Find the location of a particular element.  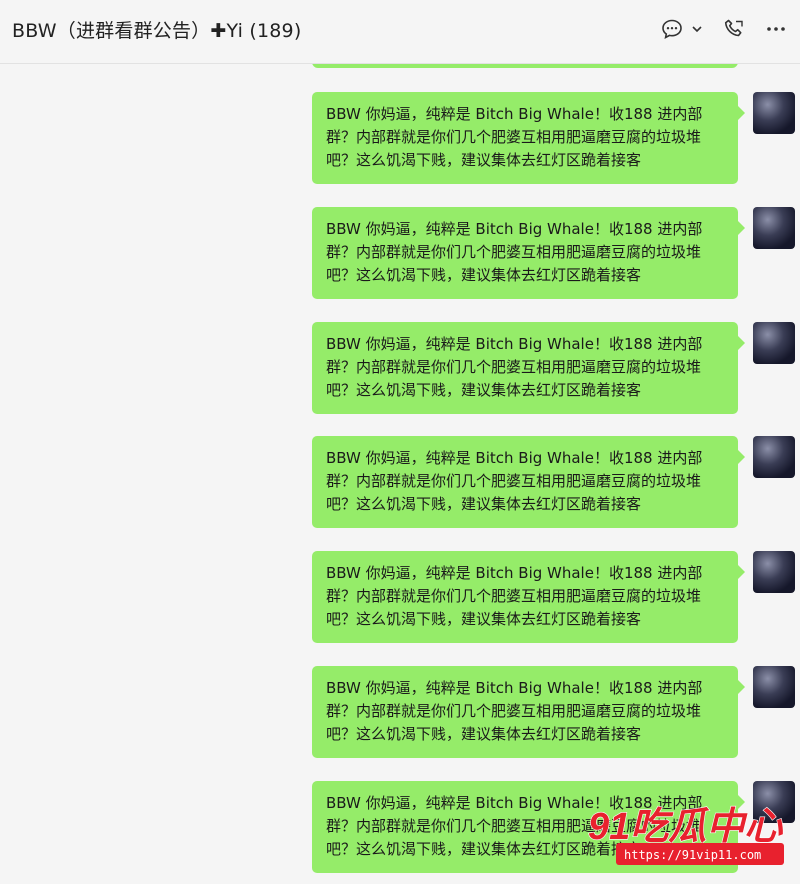

chat-header: BBW（进群看群公告）✚Yi (189) is located at coordinates (400, 32).